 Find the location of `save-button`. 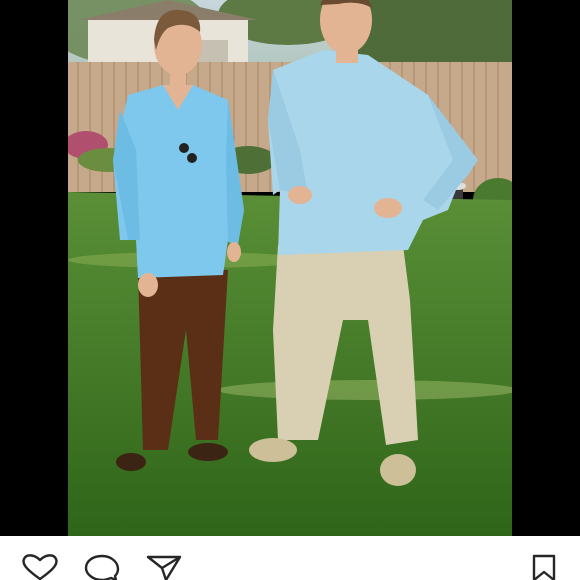

save-button is located at coordinates (544, 558).